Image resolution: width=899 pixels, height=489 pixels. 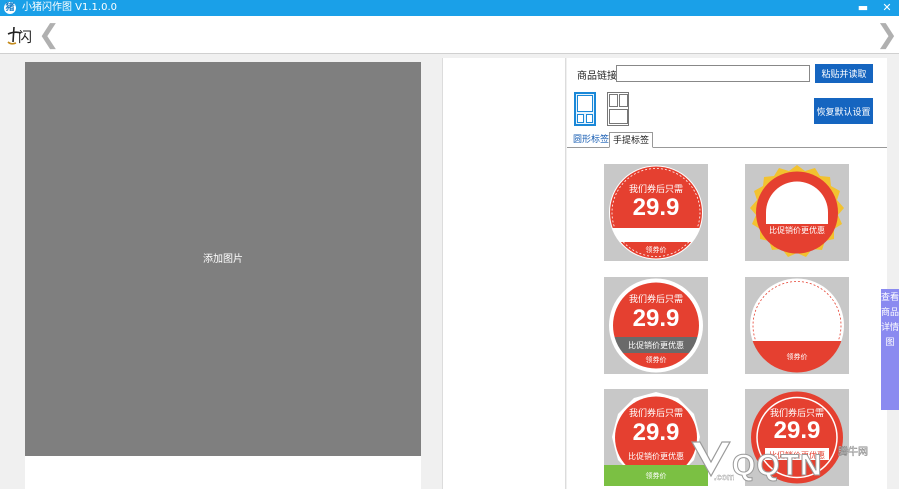 I want to click on link-label: 商品链接:, so click(x=599, y=76).